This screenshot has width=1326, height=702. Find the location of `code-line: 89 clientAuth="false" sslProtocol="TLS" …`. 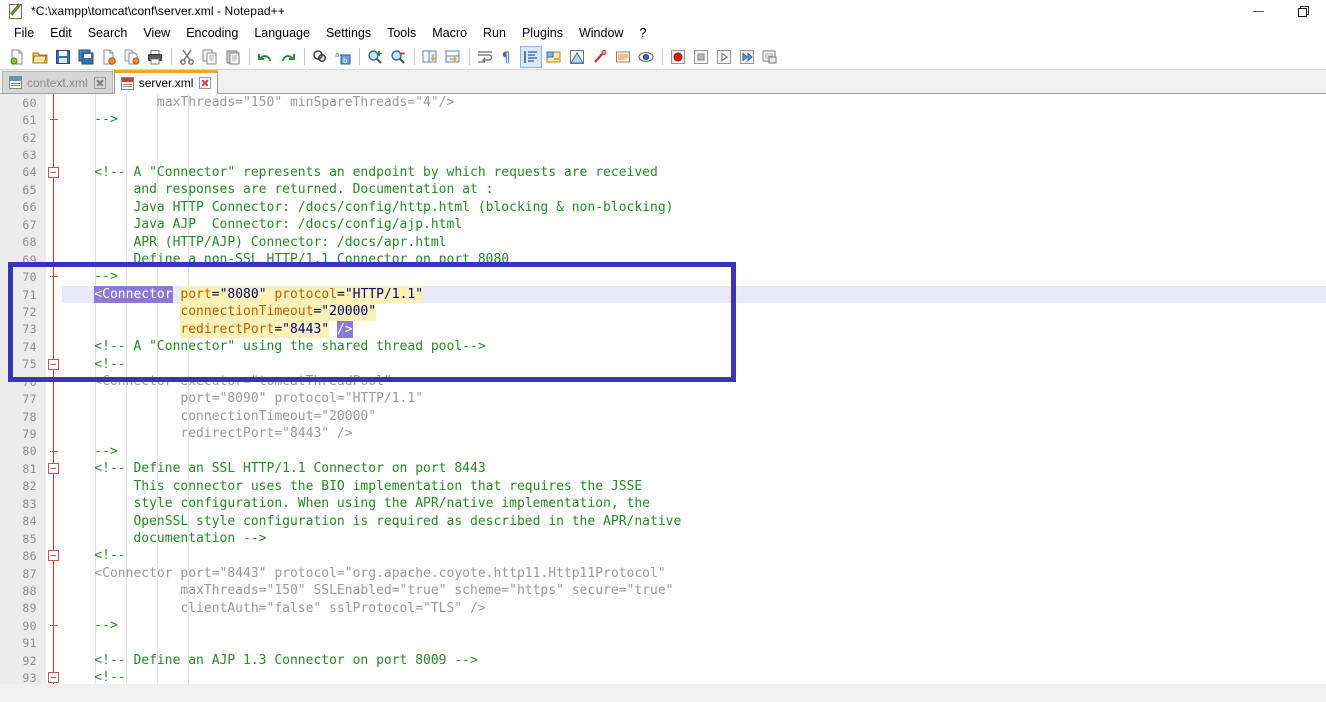

code-line: 89 clientAuth="false" sslProtocol="TLS" … is located at coordinates (663, 608).